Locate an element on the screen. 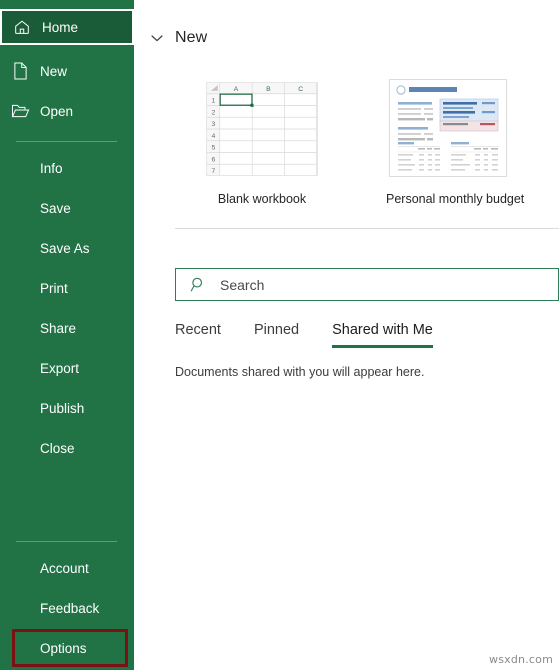  sidebar-item-home: Home is located at coordinates (67, 27).